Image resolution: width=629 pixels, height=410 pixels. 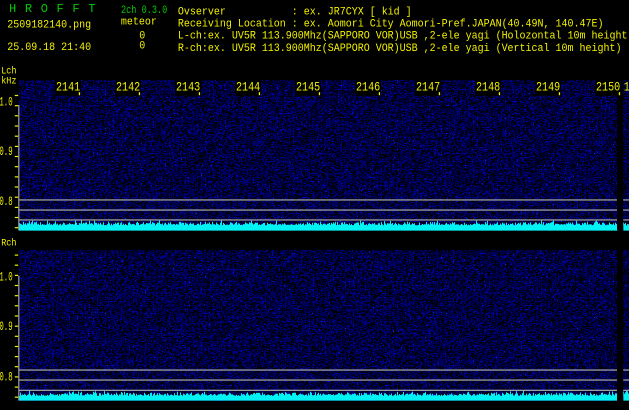 What do you see at coordinates (248, 87) in the screenshot?
I see `svg-text: 2144` at bounding box center [248, 87].